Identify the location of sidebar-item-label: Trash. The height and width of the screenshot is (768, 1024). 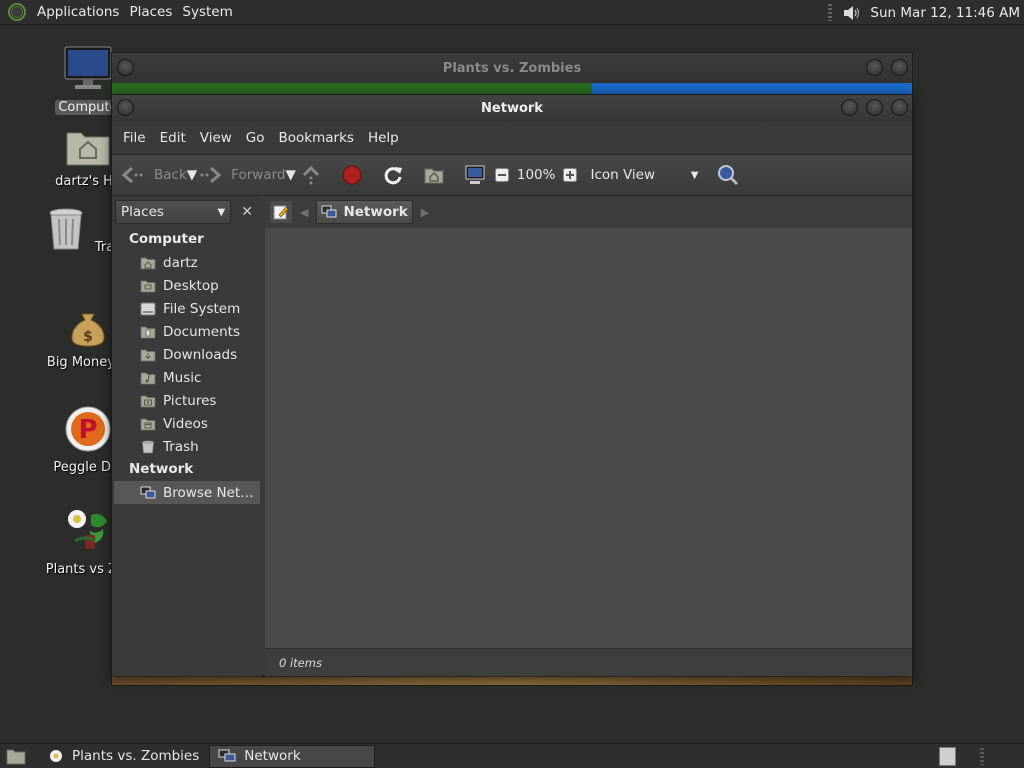
(181, 446).